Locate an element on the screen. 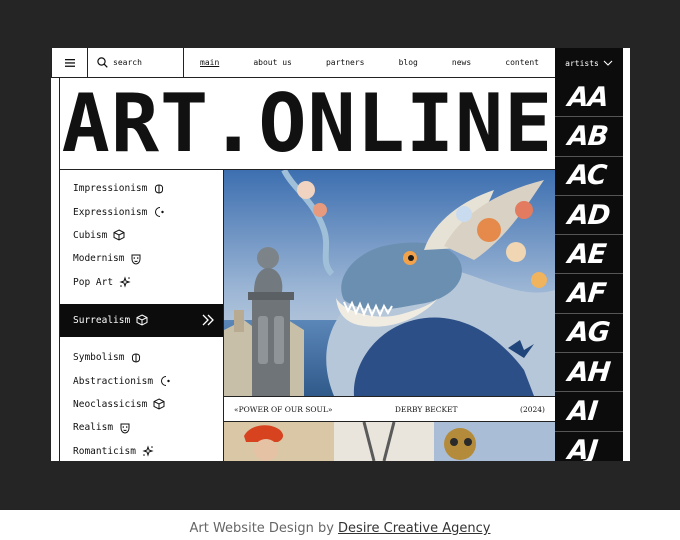 Image resolution: width=680 pixels, height=540 pixels. artist-index: AA AB AC AD AE AF AG AH AI AJ is located at coordinates (589, 269).